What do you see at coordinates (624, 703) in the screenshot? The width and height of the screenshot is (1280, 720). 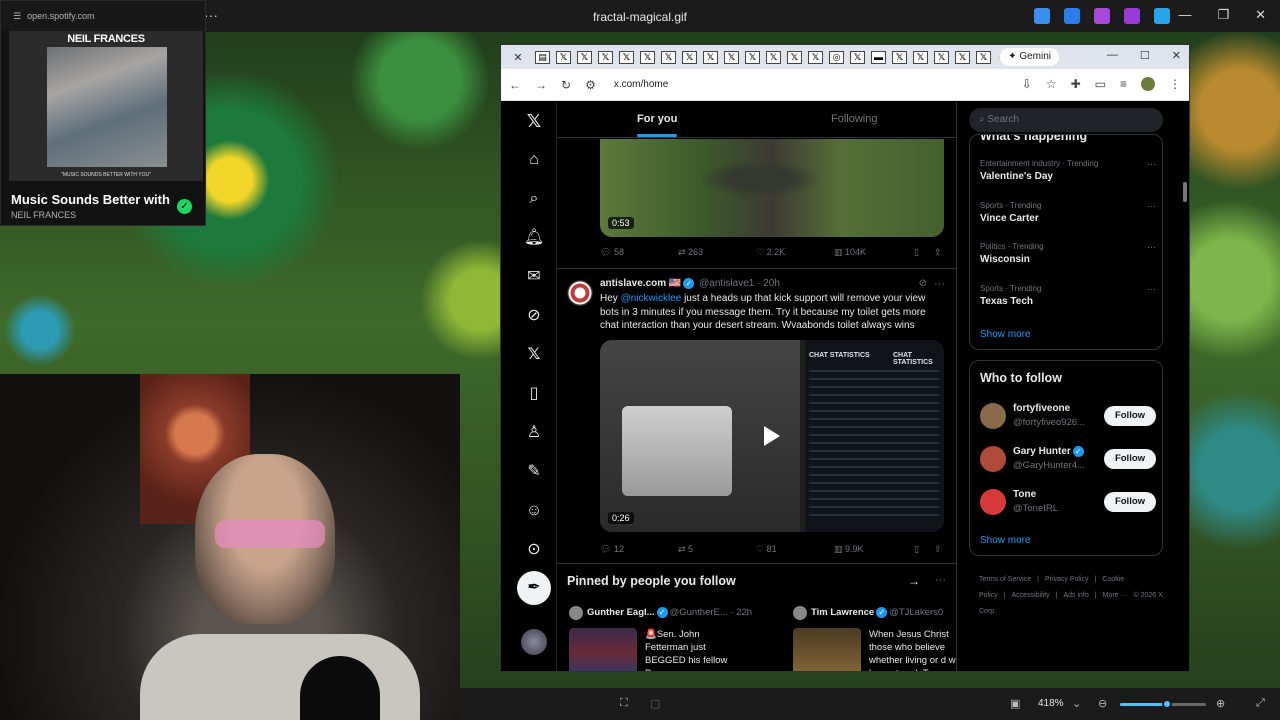 I see `fit-screen-icon: ⛶` at bounding box center [624, 703].